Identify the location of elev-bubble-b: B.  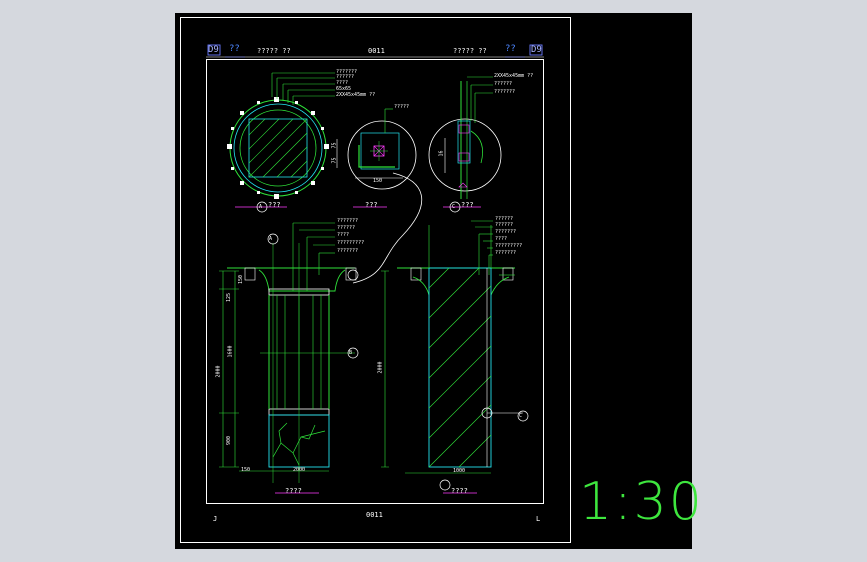
(351, 353).